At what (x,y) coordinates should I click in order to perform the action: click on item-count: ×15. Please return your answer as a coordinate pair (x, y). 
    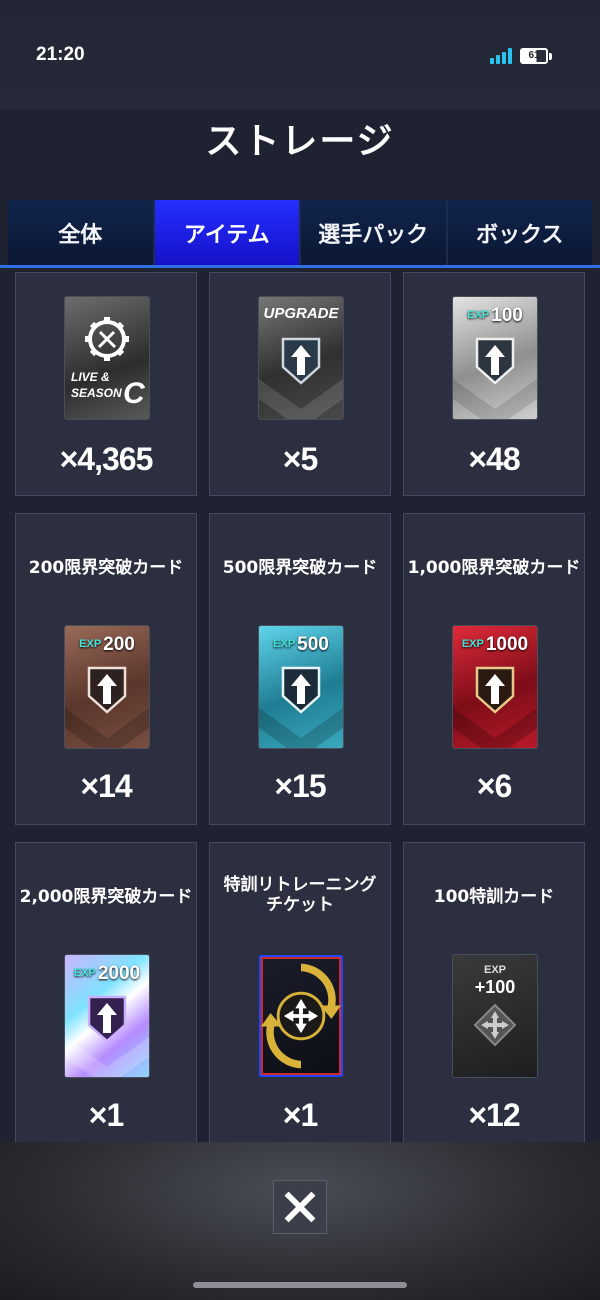
    Looking at the image, I should click on (300, 786).